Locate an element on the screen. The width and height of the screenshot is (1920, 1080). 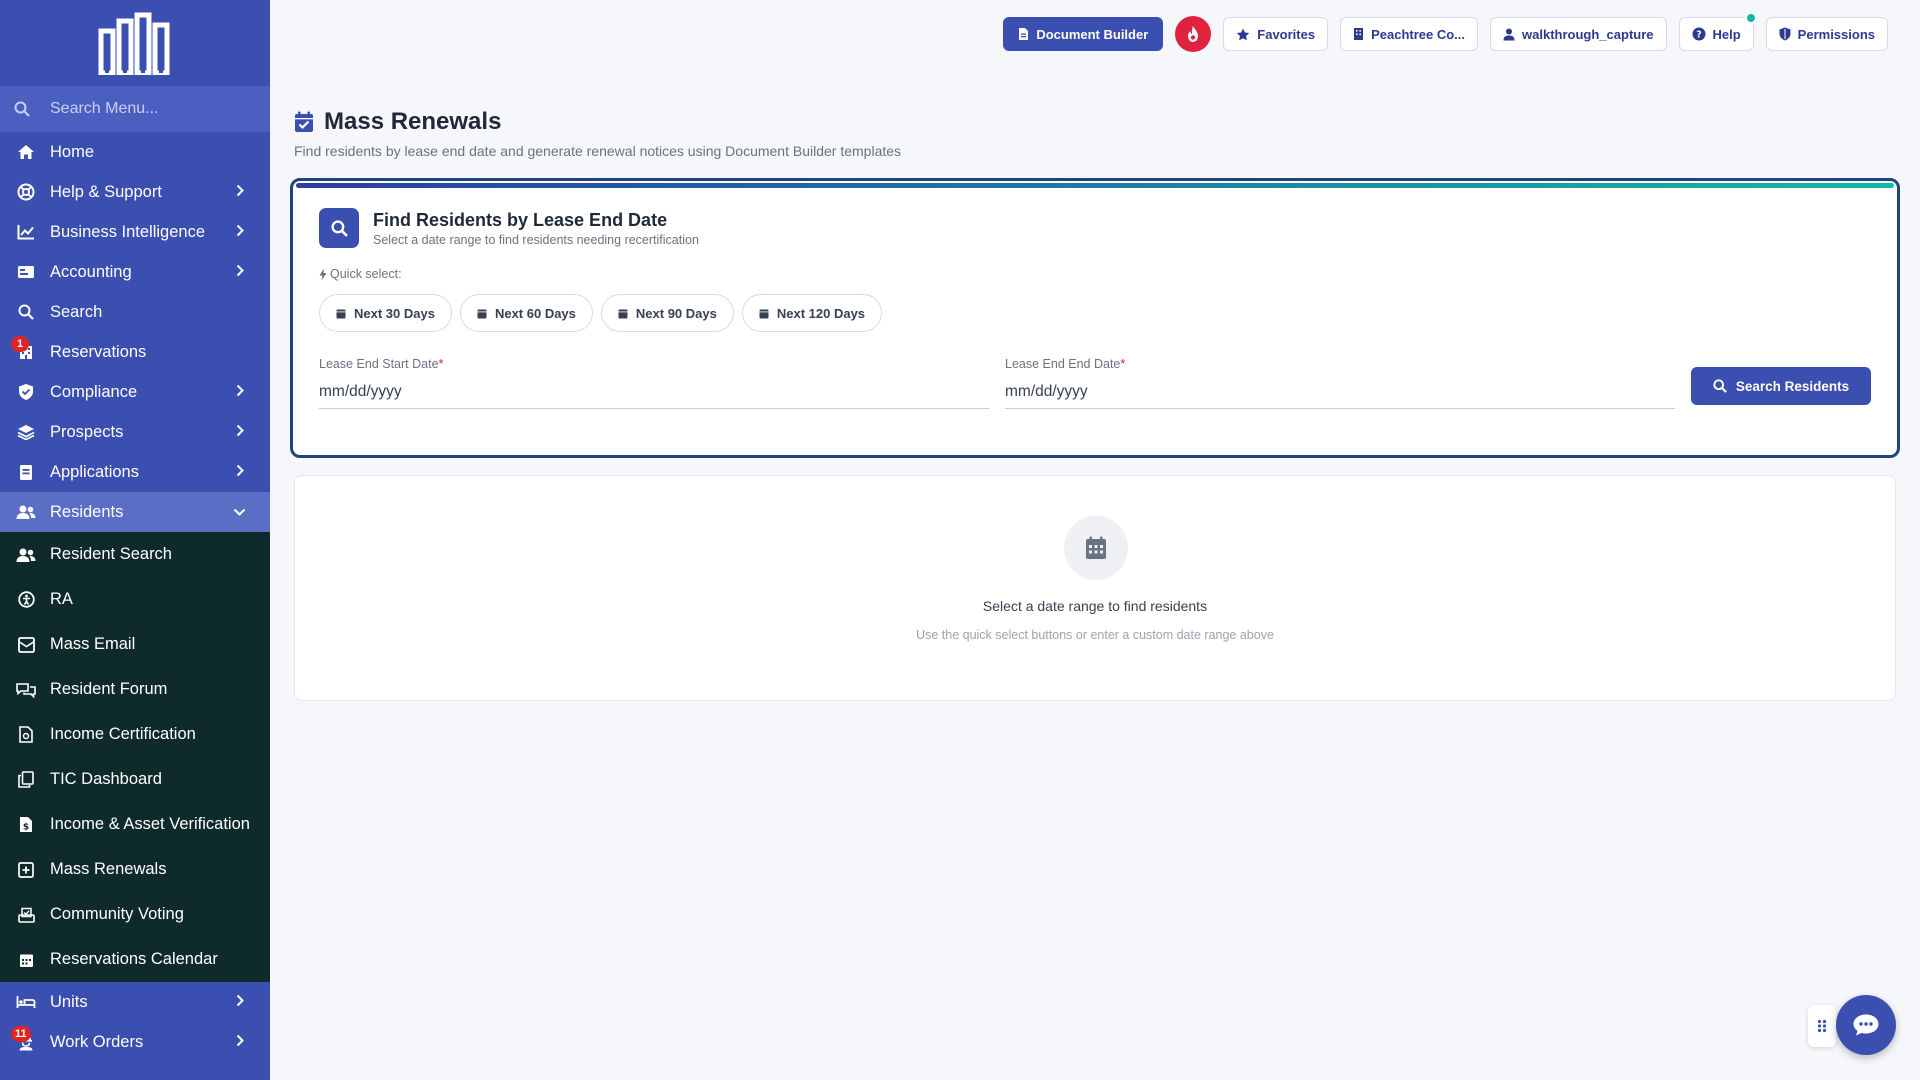
lease-end-start-input: mm/dd/yyyy is located at coordinates (654, 392).